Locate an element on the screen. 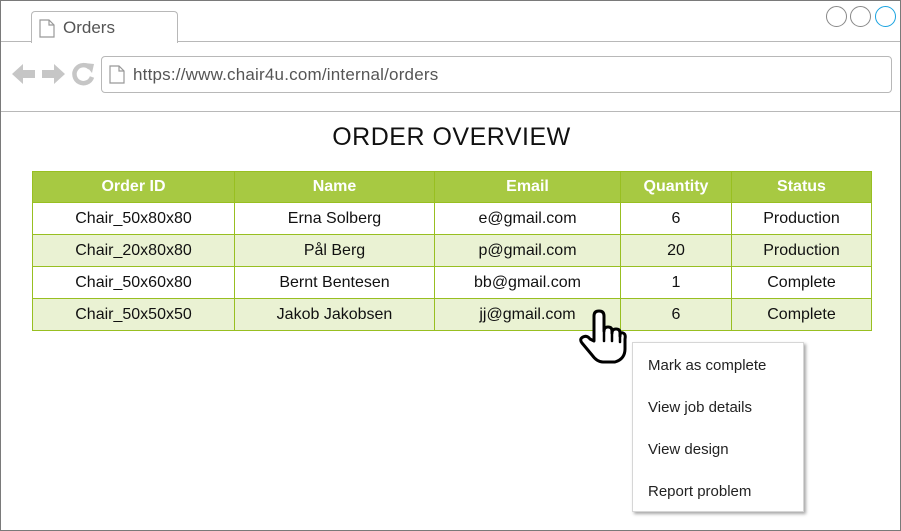  close-button is located at coordinates (885, 16).